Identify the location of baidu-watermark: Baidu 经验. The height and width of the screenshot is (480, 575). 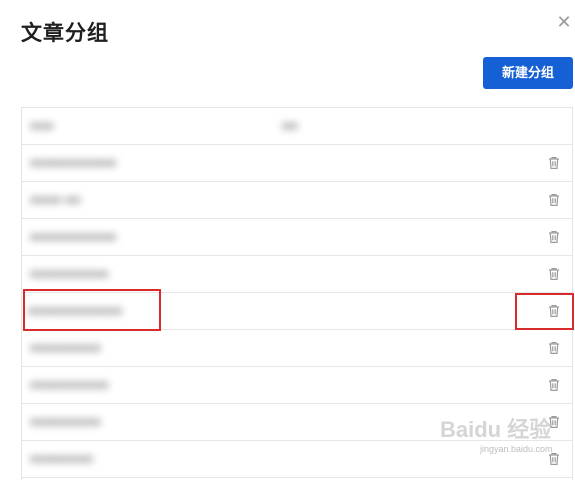
(496, 429).